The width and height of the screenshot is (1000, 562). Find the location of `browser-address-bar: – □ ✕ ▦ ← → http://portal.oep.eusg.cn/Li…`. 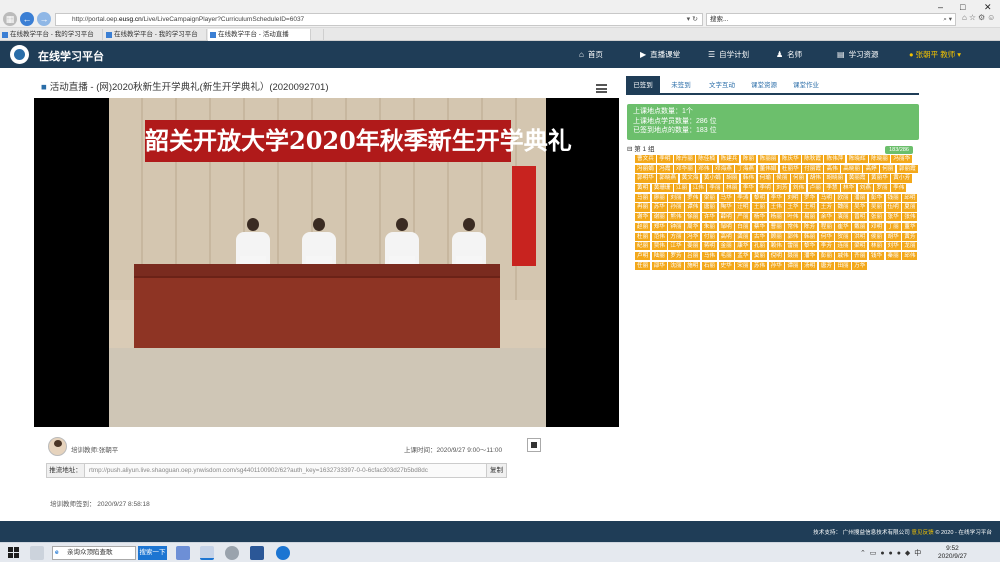

browser-address-bar: – □ ✕ ▦ ← → http://portal.oep.eusg.cn/Li… is located at coordinates (500, 14).